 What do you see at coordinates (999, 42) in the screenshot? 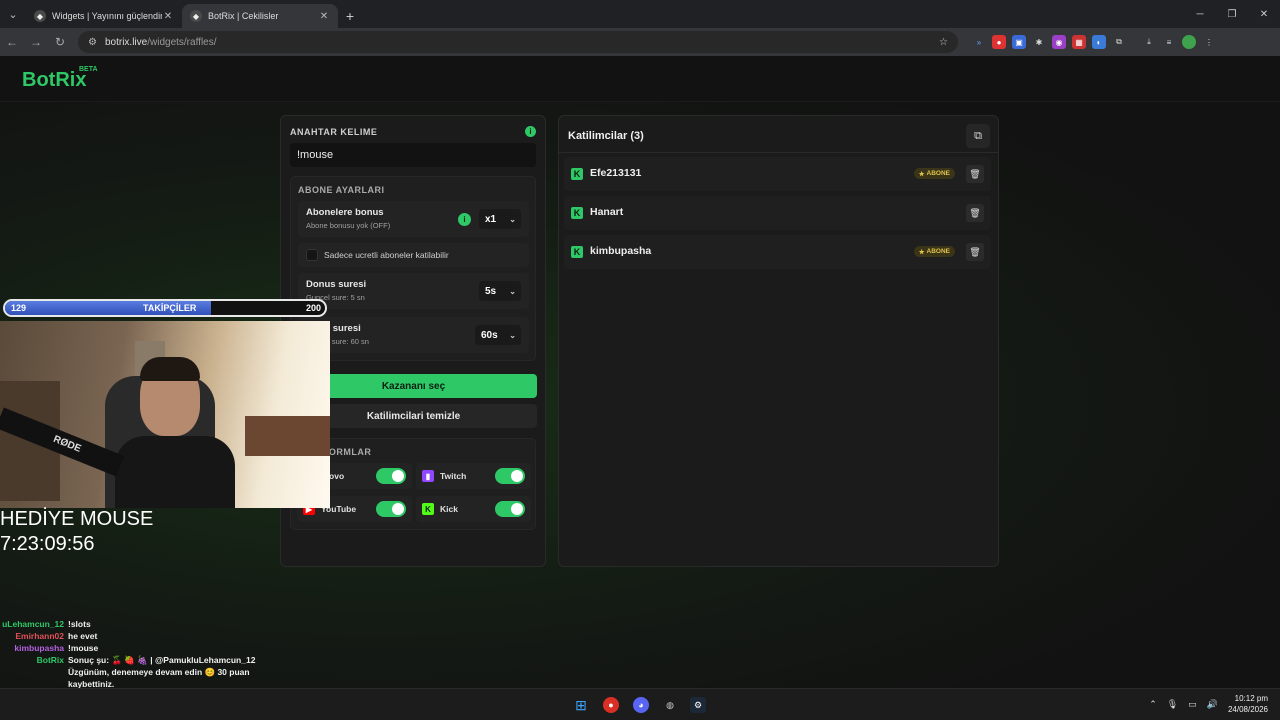
I see `extension-icon: ●` at bounding box center [999, 42].